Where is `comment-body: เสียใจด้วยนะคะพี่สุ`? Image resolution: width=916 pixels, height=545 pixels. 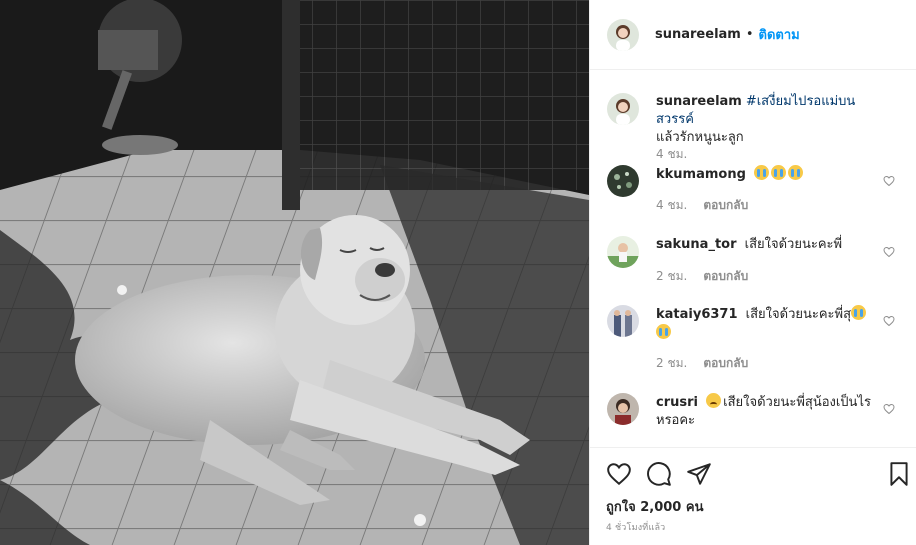
comment-body: เสียใจด้วยนะคะพี่สุ is located at coordinates (798, 314).